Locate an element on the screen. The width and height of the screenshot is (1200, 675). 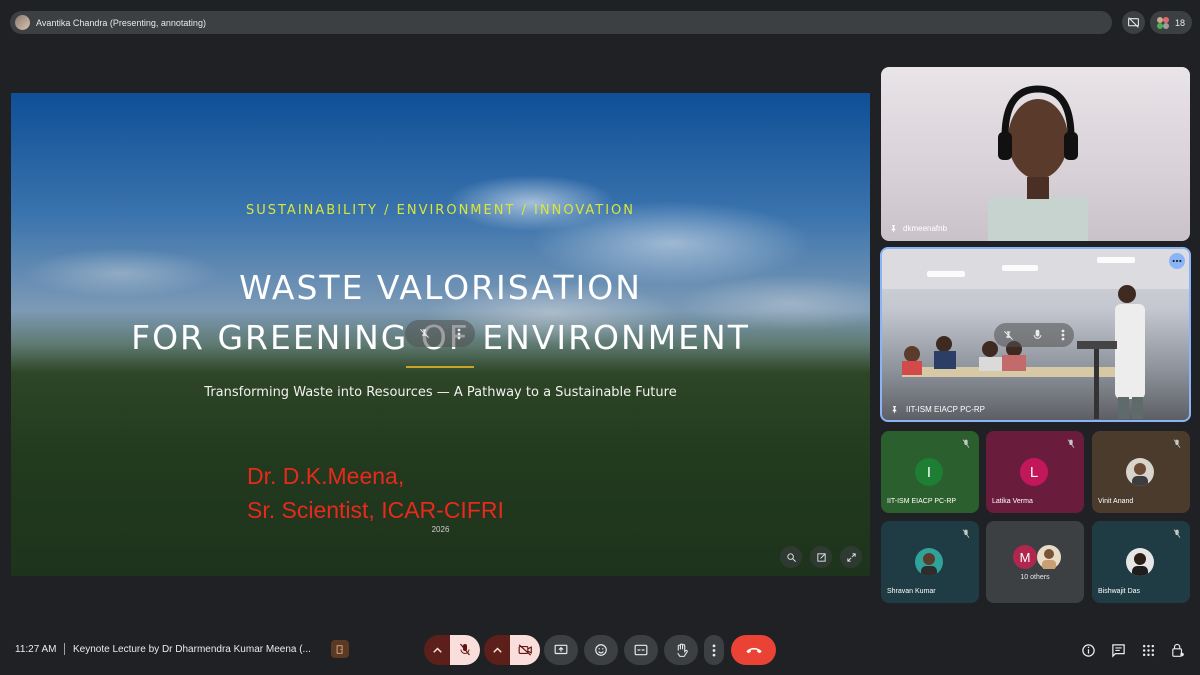
info-icon is located at coordinates (1088, 650).